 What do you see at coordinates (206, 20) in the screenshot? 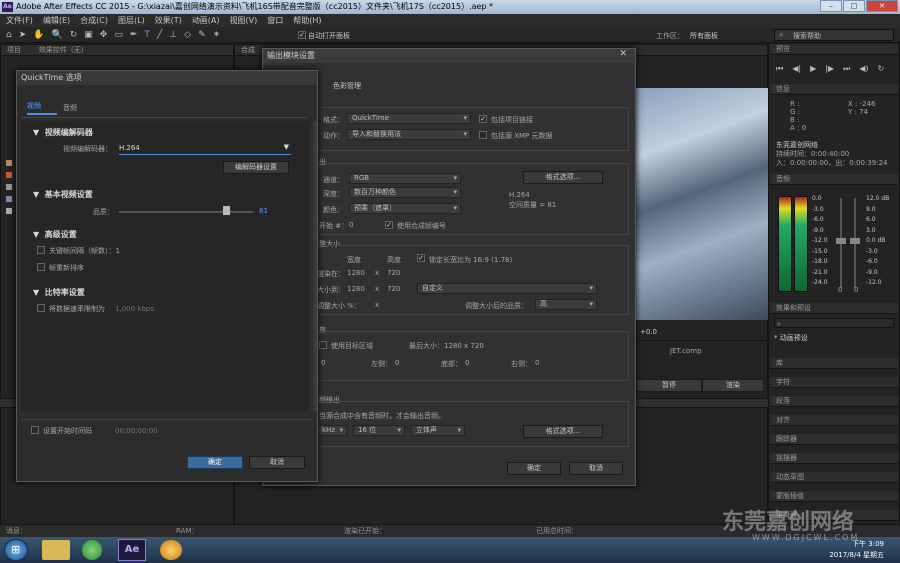
I see `menu-item-5: 动画(A)` at bounding box center [206, 20].